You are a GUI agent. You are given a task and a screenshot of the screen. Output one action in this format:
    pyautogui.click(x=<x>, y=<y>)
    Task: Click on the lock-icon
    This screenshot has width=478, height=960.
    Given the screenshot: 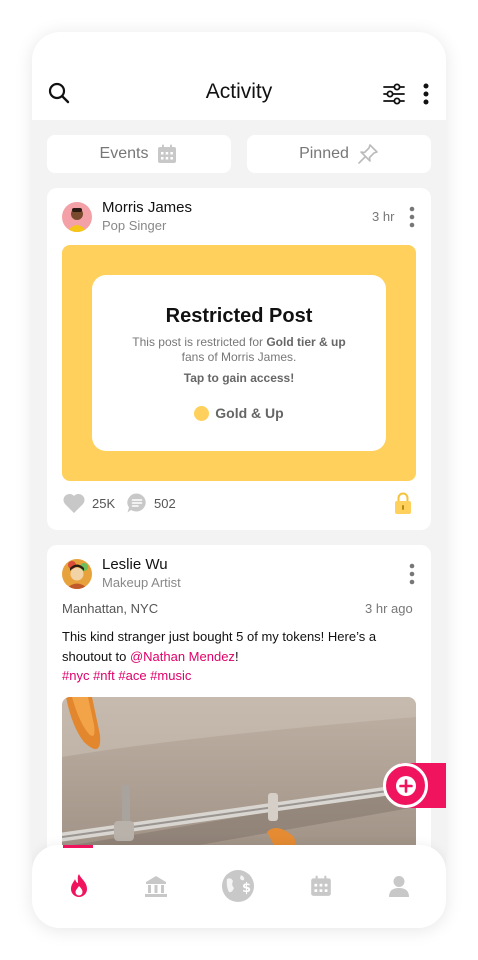 What is the action you would take?
    pyautogui.click(x=403, y=503)
    